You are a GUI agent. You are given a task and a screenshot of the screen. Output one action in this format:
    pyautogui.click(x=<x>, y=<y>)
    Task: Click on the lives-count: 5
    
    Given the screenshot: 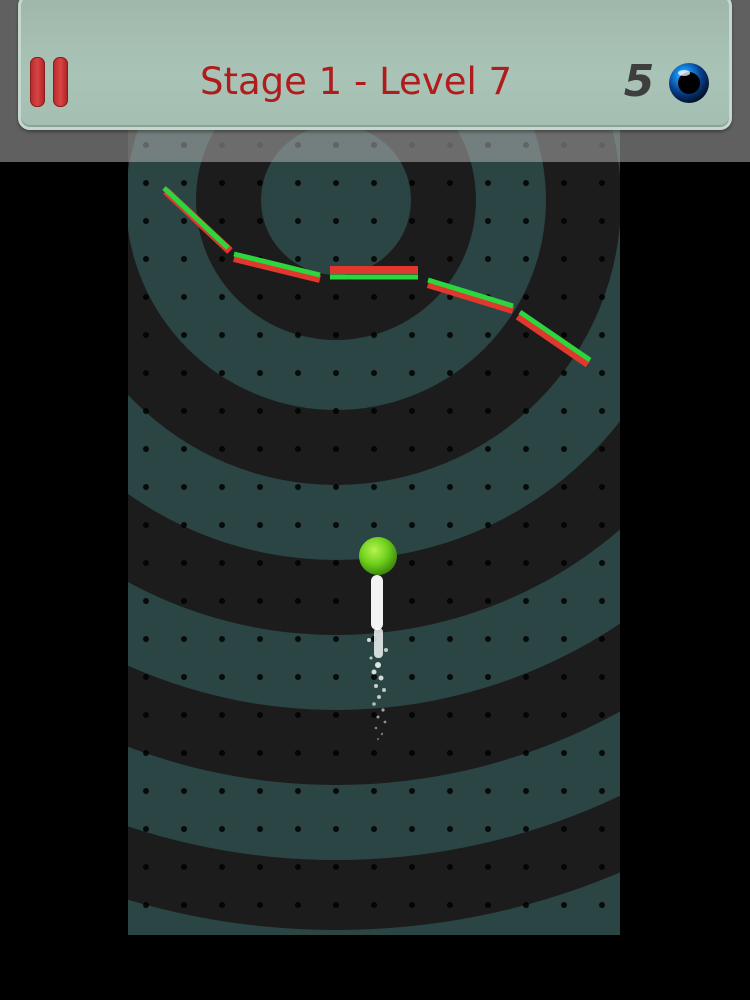 What is the action you would take?
    pyautogui.click(x=639, y=81)
    